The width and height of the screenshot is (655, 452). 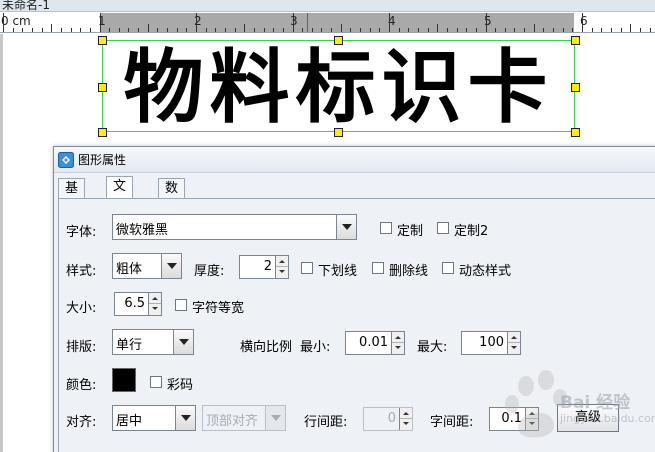 I want to click on thickness-spin-buttons, so click(x=281, y=267).